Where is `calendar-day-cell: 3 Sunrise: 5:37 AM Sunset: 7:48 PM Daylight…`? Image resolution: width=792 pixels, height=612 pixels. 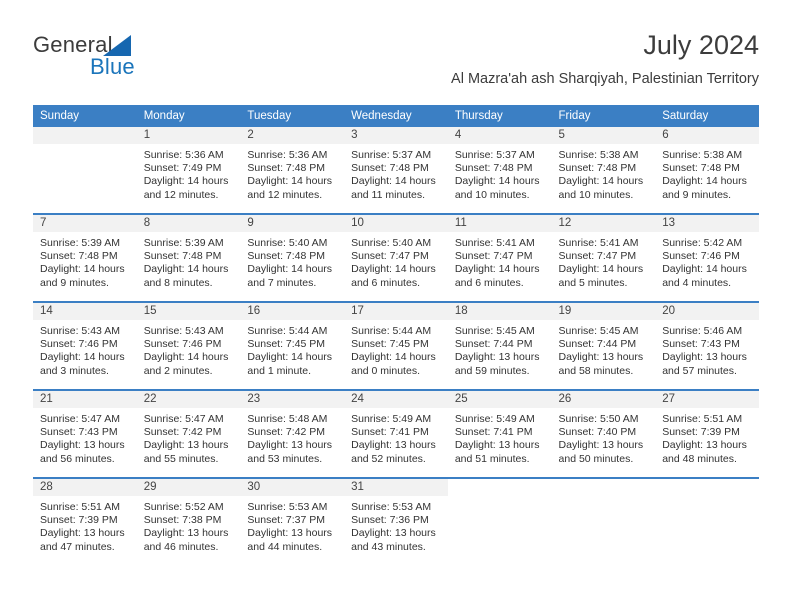
calendar-day-cell: 3 Sunrise: 5:37 AM Sunset: 7:48 PM Daylight… is located at coordinates (396, 171).